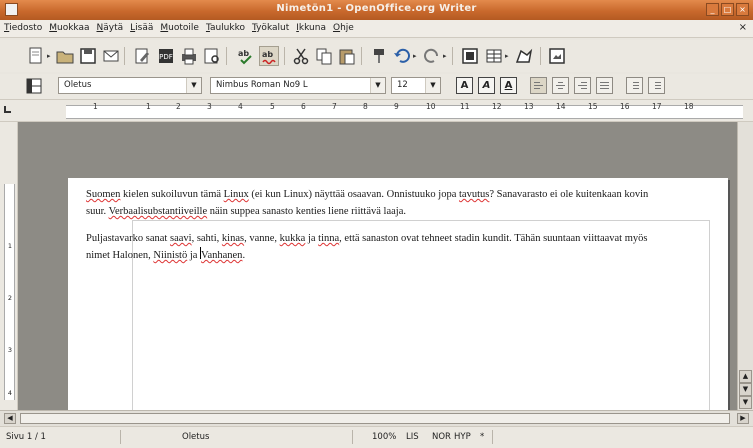 The image size is (753, 448). What do you see at coordinates (384, 437) in the screenshot?
I see `zoom-indicator: 100%` at bounding box center [384, 437].